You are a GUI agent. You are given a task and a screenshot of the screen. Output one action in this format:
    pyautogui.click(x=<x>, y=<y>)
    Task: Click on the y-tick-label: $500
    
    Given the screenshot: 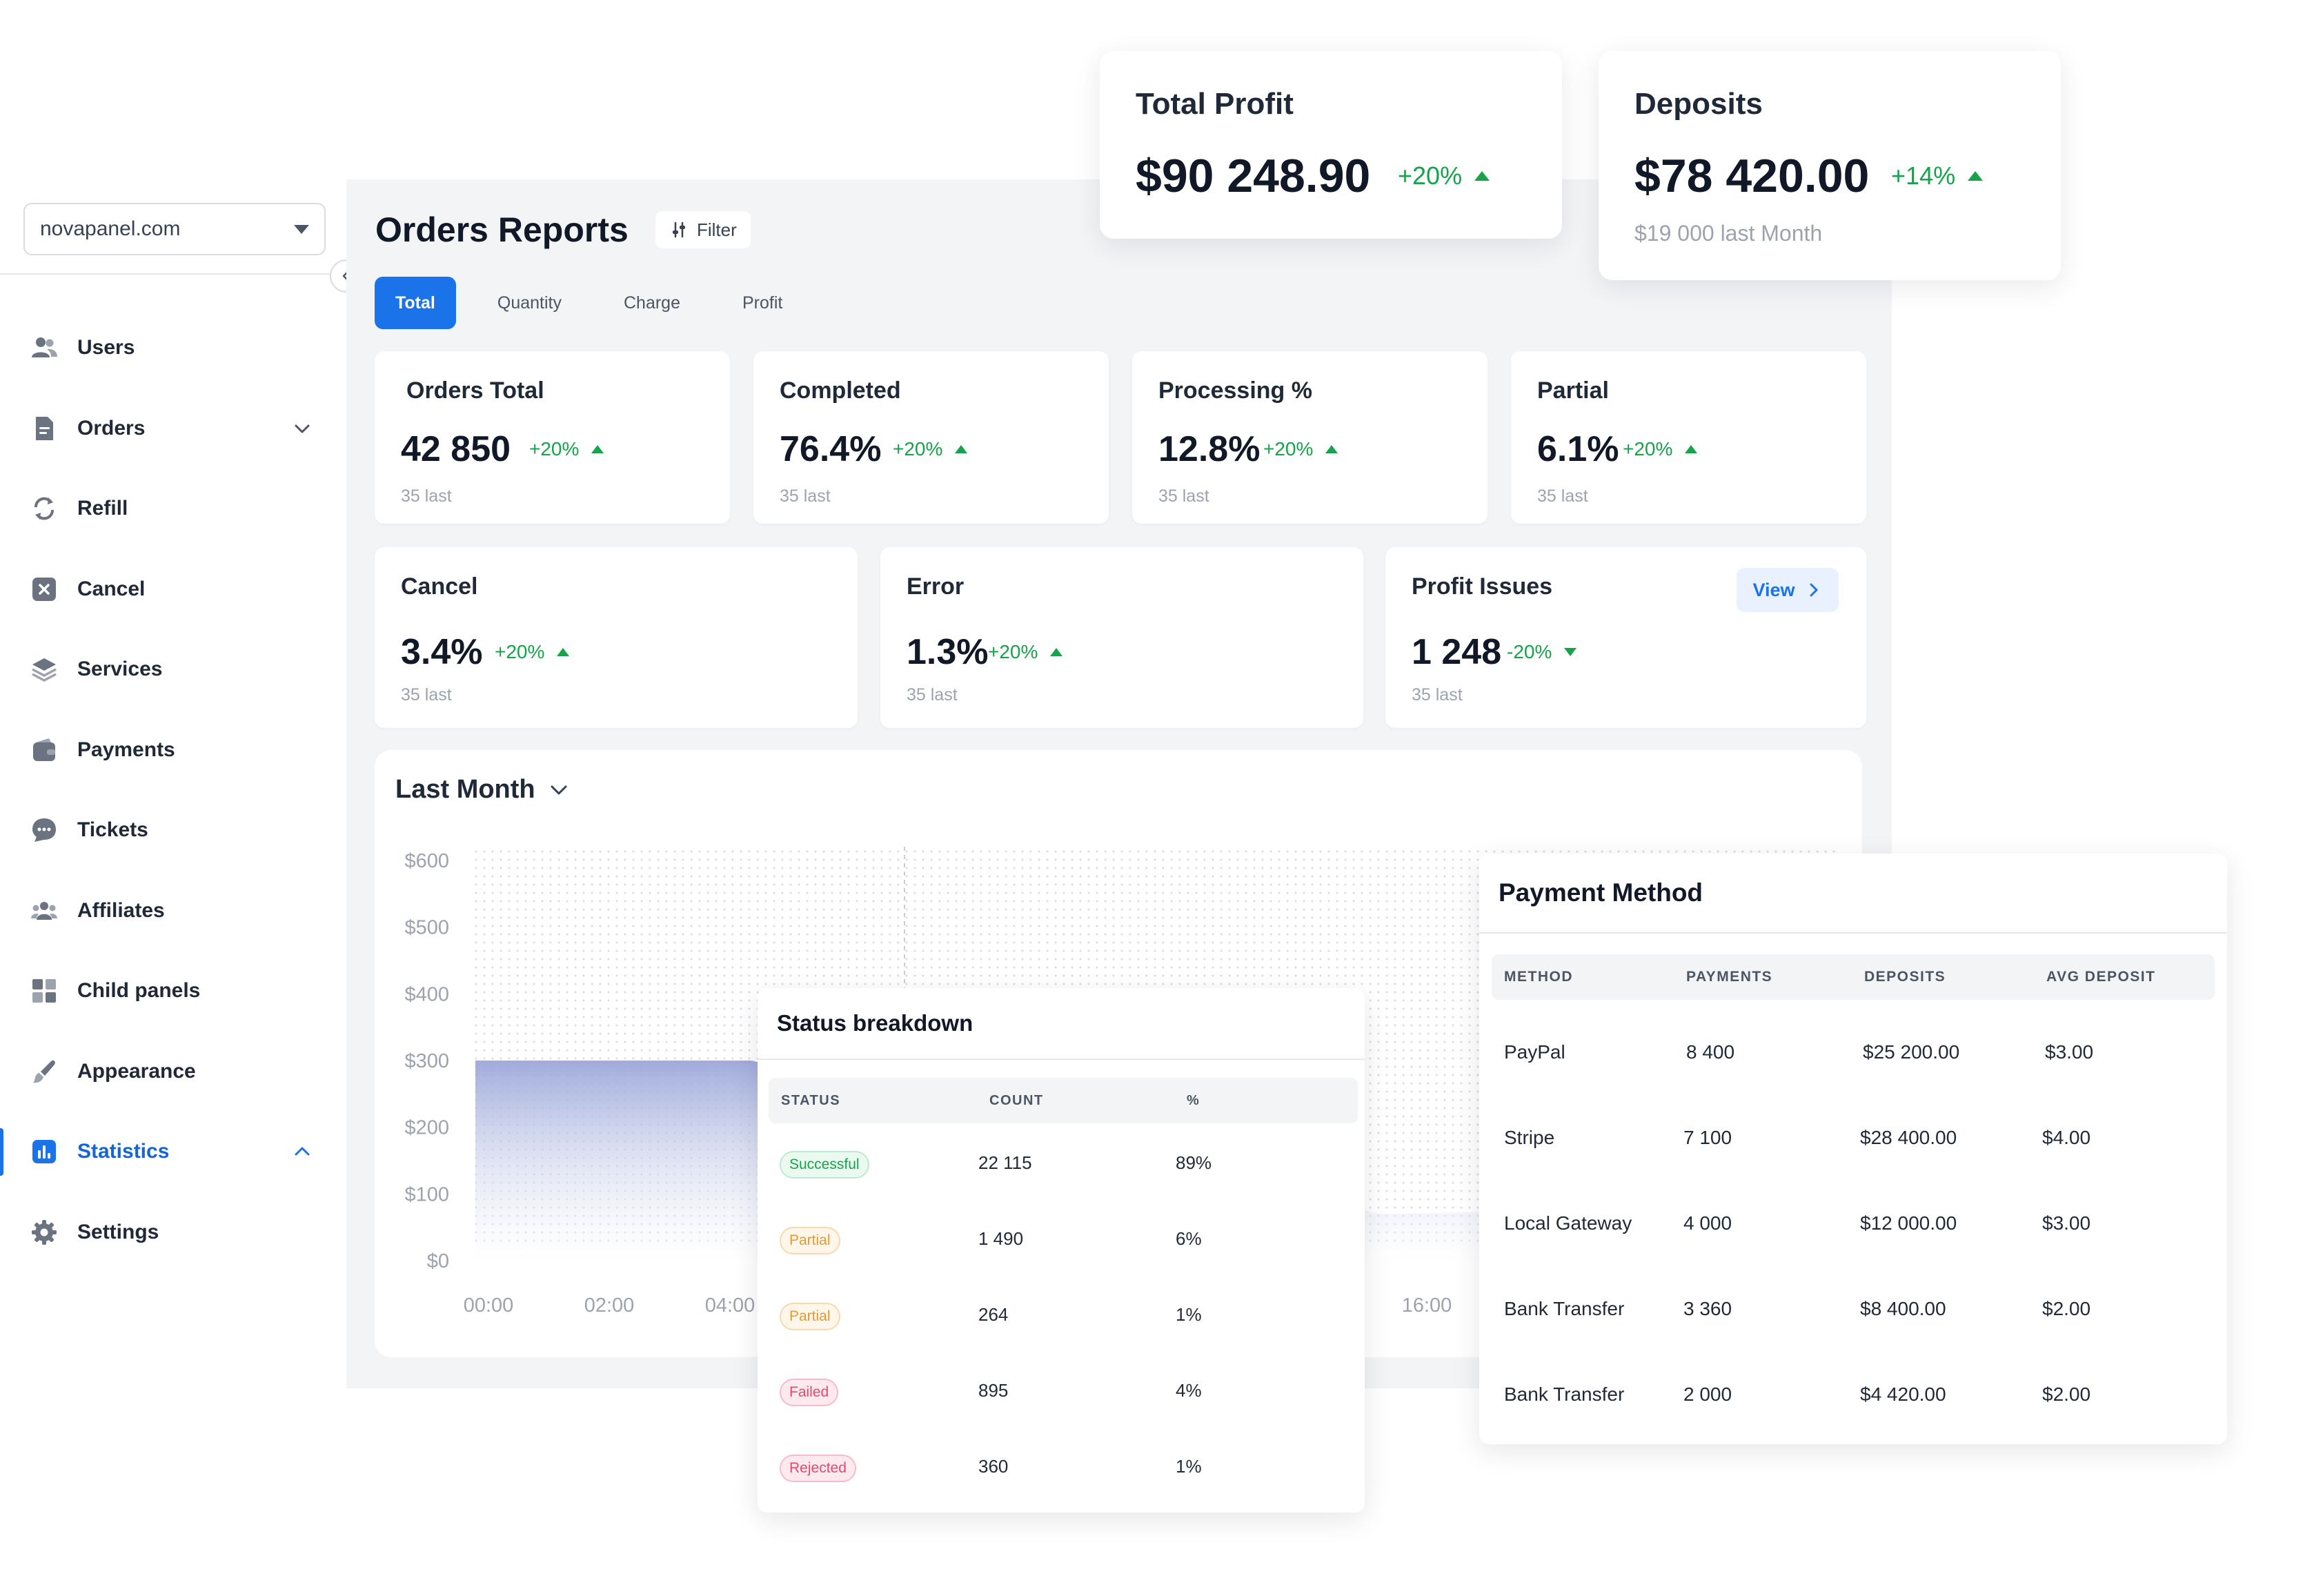 What is the action you would take?
    pyautogui.click(x=426, y=928)
    